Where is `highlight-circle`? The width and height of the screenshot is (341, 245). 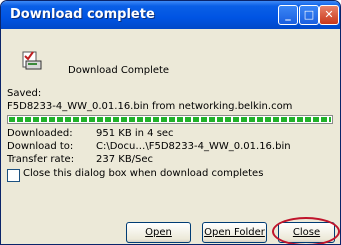
highlight-circle is located at coordinates (306, 230).